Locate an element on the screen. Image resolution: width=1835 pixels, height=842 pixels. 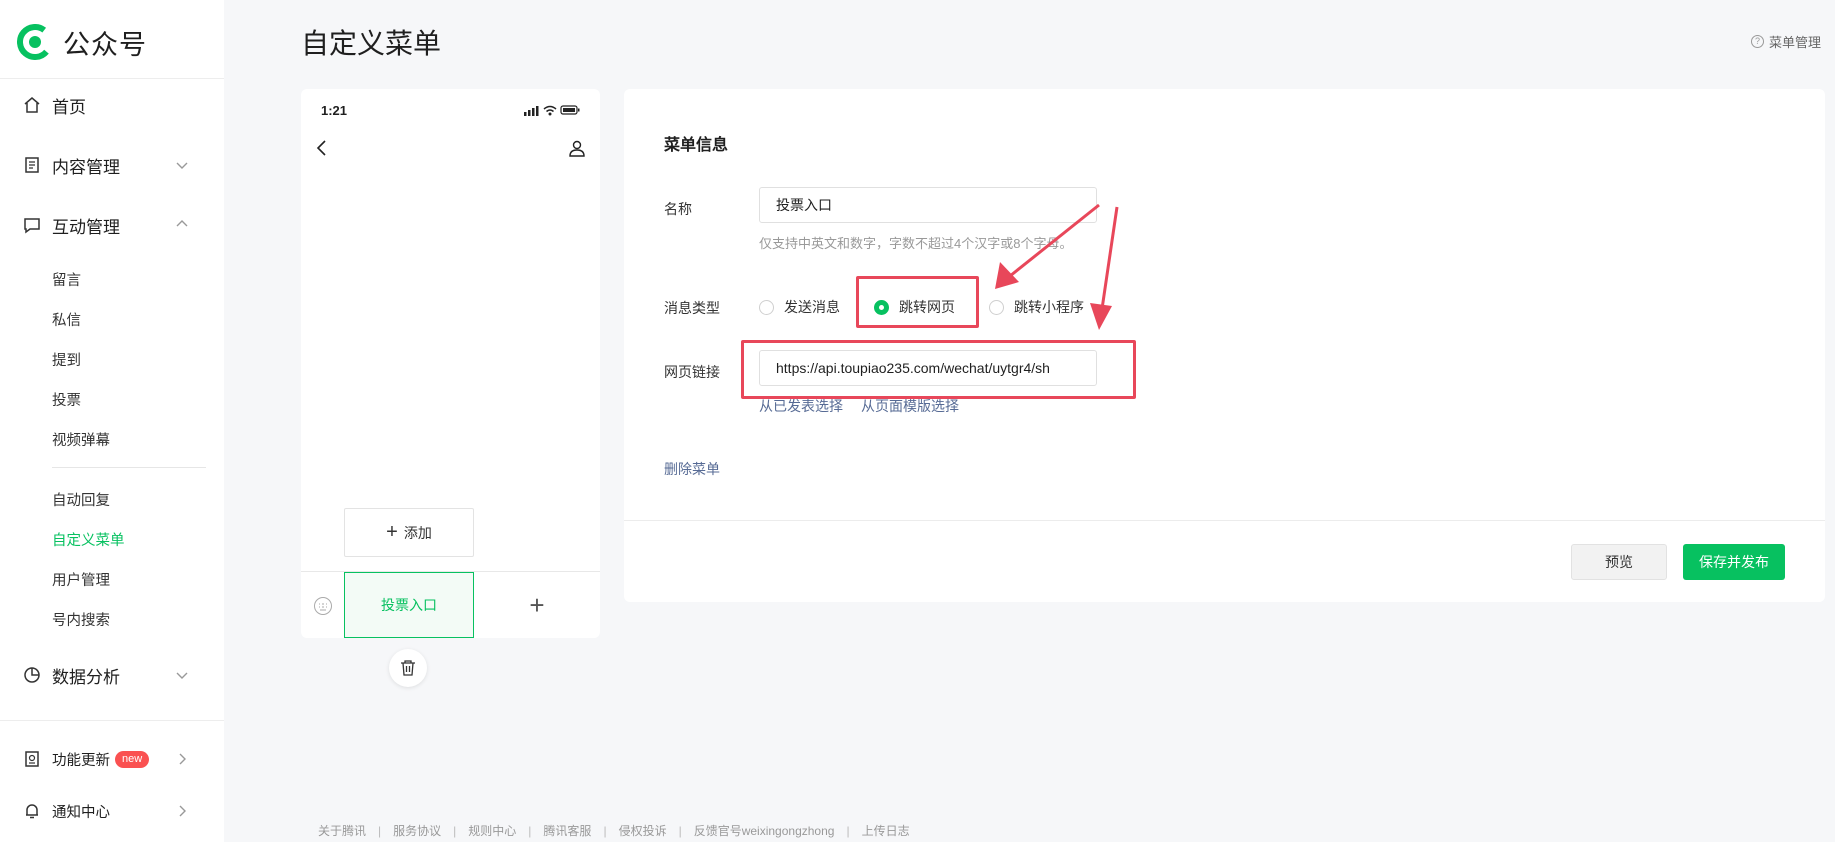
sidebar-item-label: 互动管理 is located at coordinates (86, 227).